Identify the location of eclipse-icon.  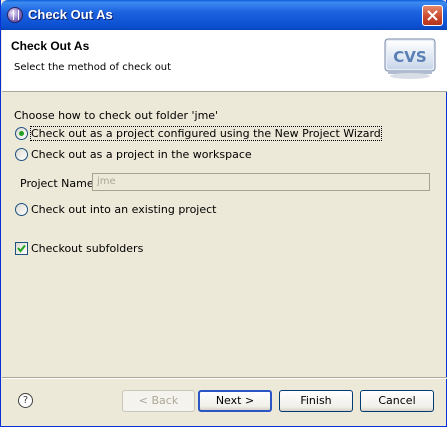
(15, 15).